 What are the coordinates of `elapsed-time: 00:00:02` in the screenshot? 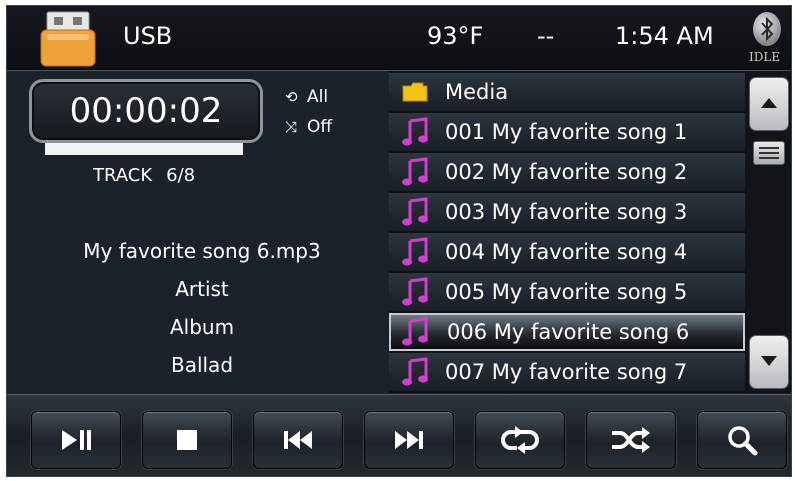 It's located at (146, 111).